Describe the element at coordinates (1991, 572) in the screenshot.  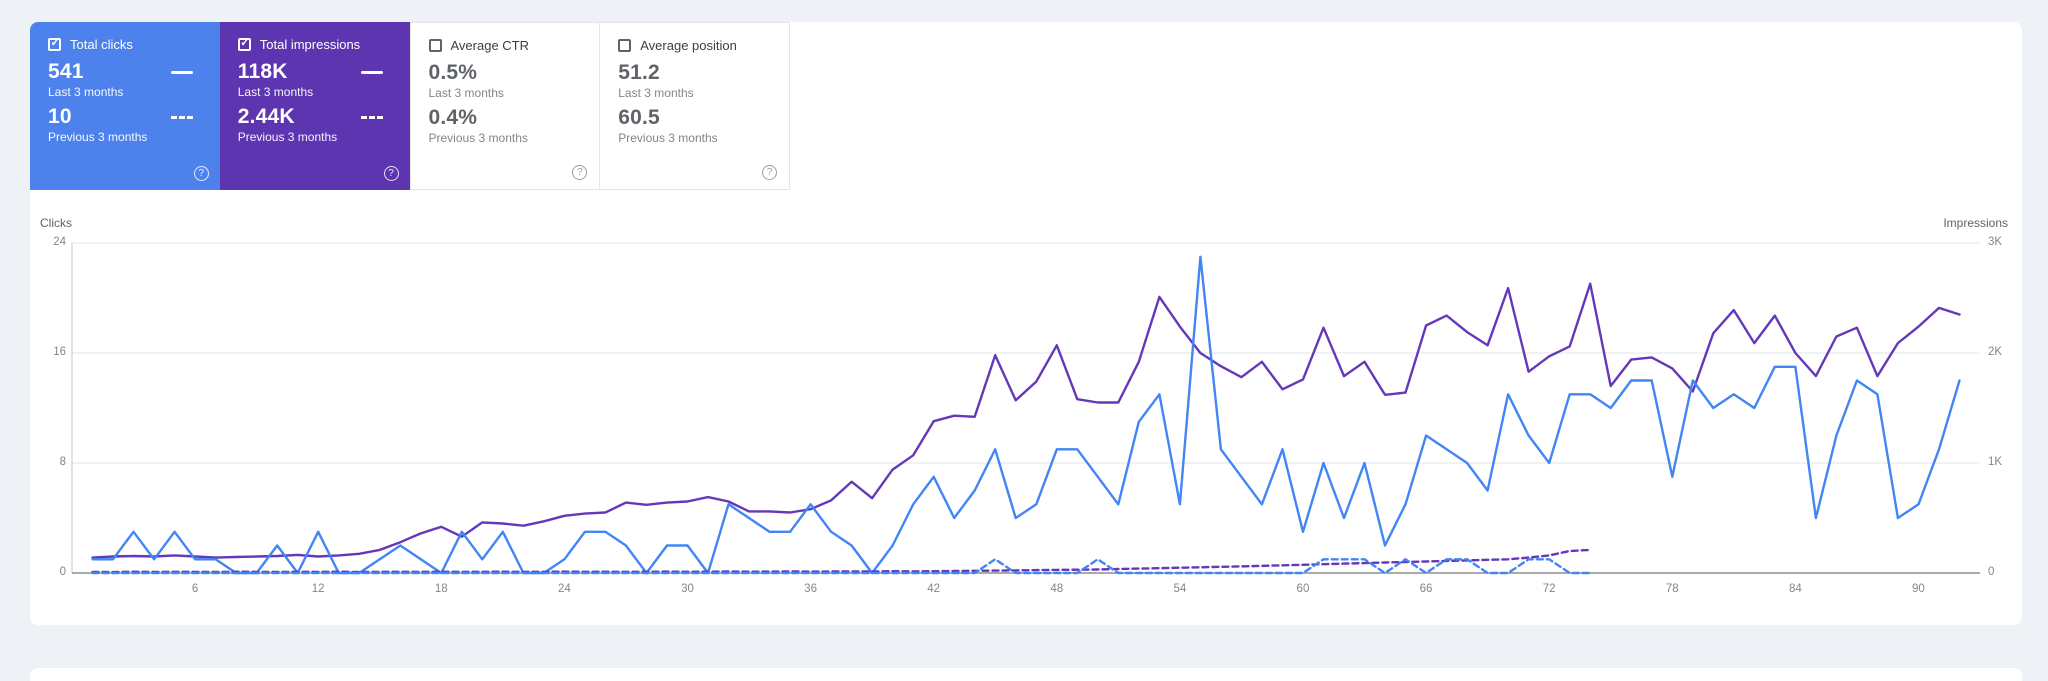
I see `right-axis-tick-label: 0` at that location.